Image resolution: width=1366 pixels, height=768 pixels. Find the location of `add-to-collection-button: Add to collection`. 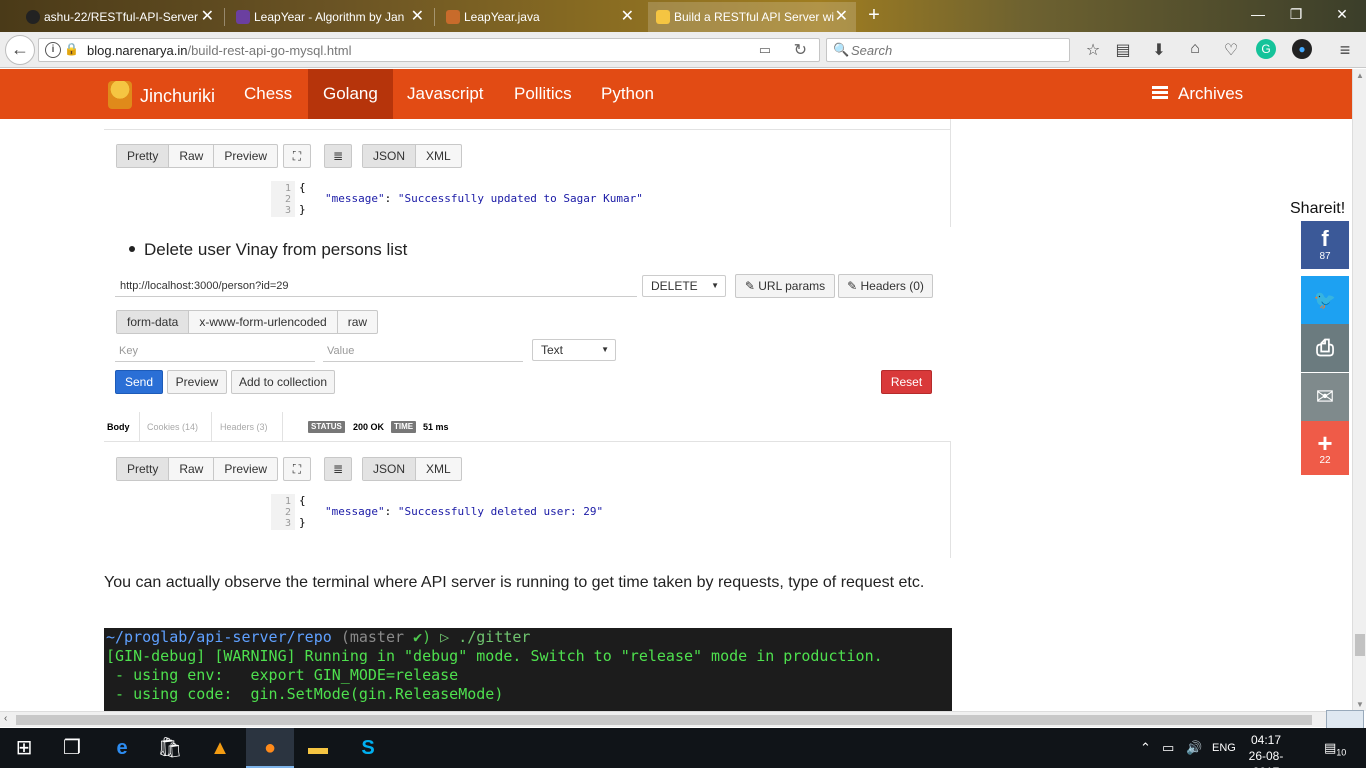

add-to-collection-button: Add to collection is located at coordinates (283, 382).